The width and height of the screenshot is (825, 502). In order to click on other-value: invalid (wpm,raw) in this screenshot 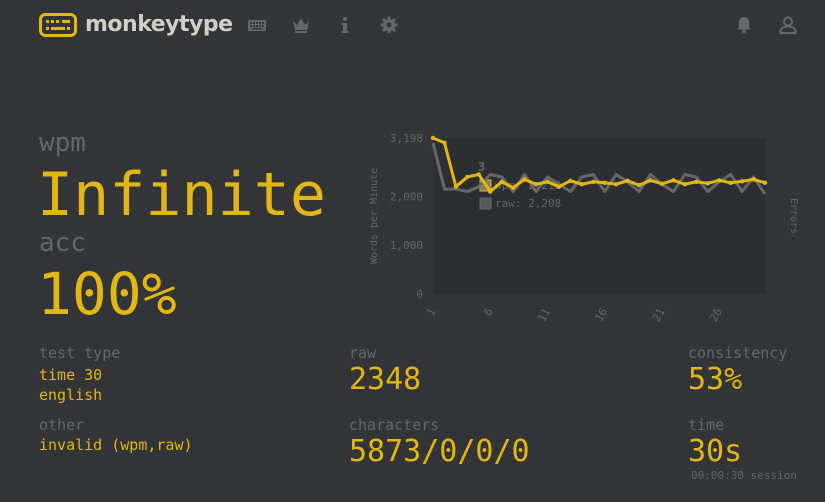, I will do `click(116, 445)`.